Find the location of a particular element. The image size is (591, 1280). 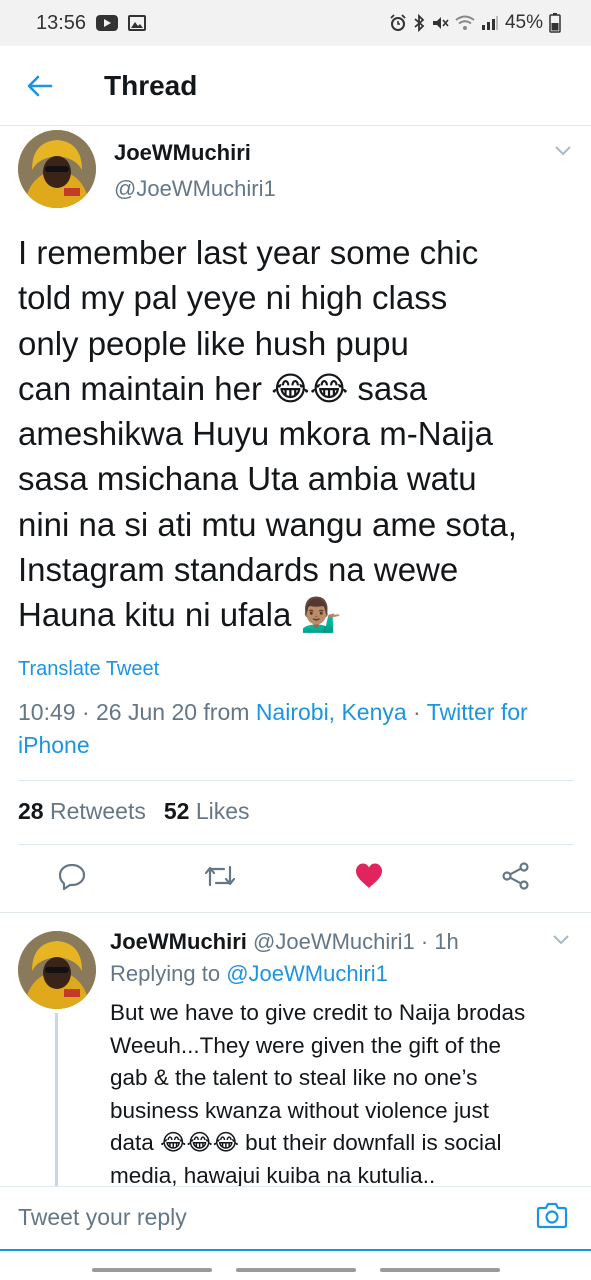

tweet-text-line: told my pal yeye ni high class is located at coordinates (233, 298).